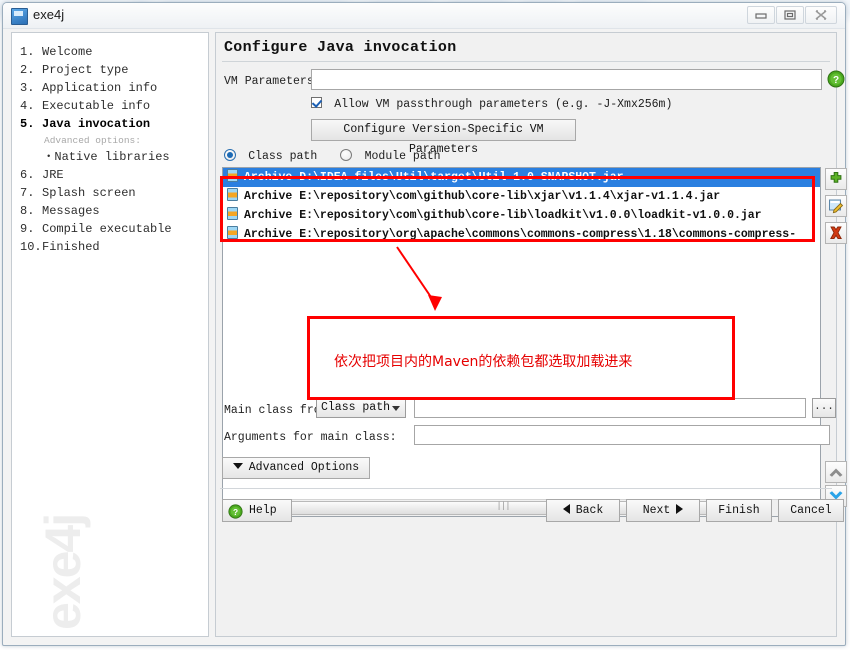 The height and width of the screenshot is (650, 850). I want to click on sidebar-step-messages: 8. Messages, so click(110, 211).